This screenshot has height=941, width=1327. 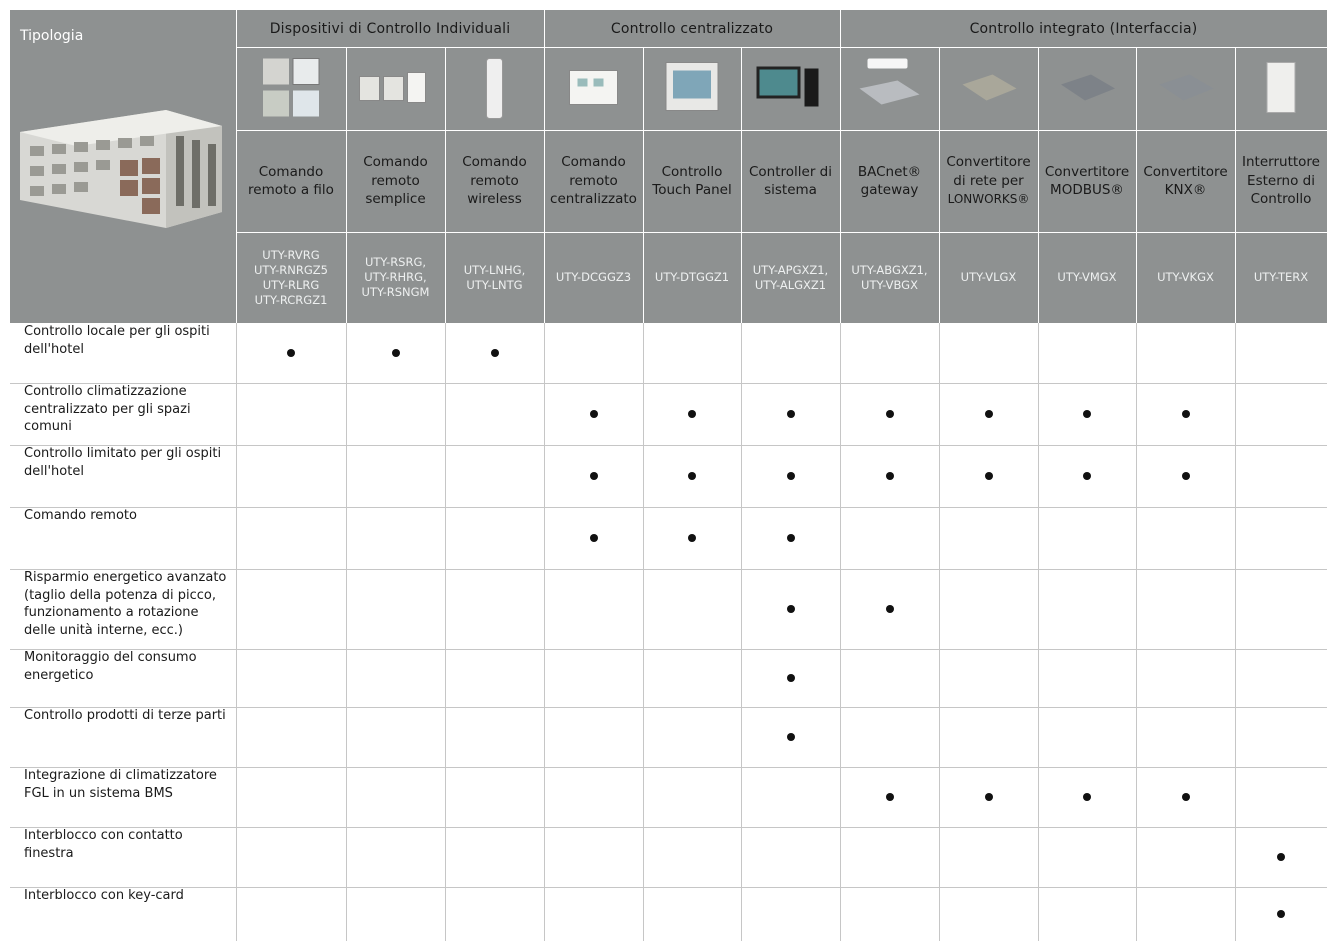 I want to click on text-line: UTY-RNRGZ5, so click(x=291, y=269).